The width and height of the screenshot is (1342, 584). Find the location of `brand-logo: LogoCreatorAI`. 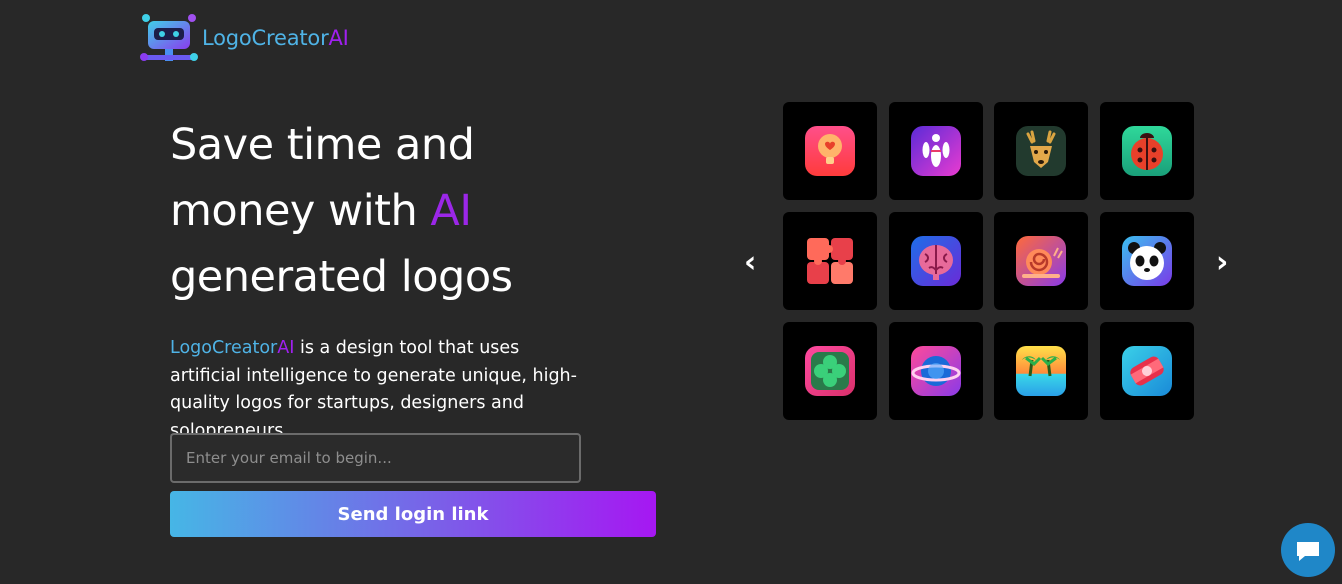

brand-logo: LogoCreatorAI is located at coordinates (243, 38).